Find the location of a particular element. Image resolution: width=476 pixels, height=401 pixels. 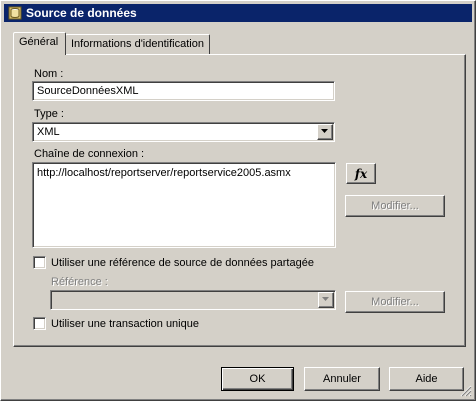

tab-general-label: Général is located at coordinates (39, 42).